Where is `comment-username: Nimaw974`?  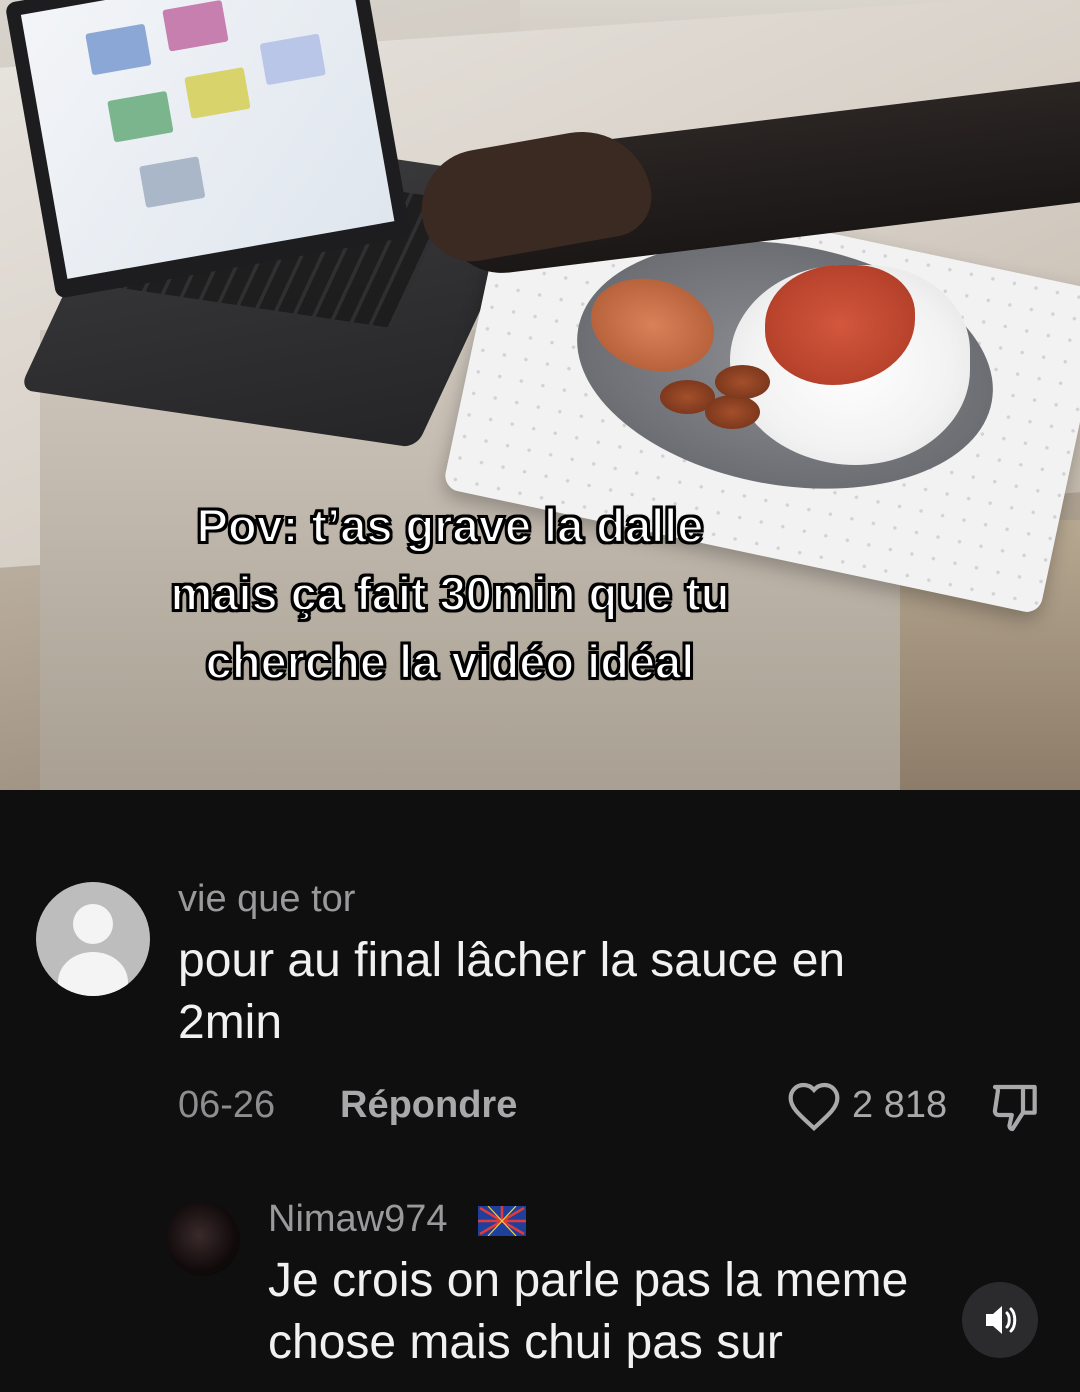 comment-username: Nimaw974 is located at coordinates (358, 1219).